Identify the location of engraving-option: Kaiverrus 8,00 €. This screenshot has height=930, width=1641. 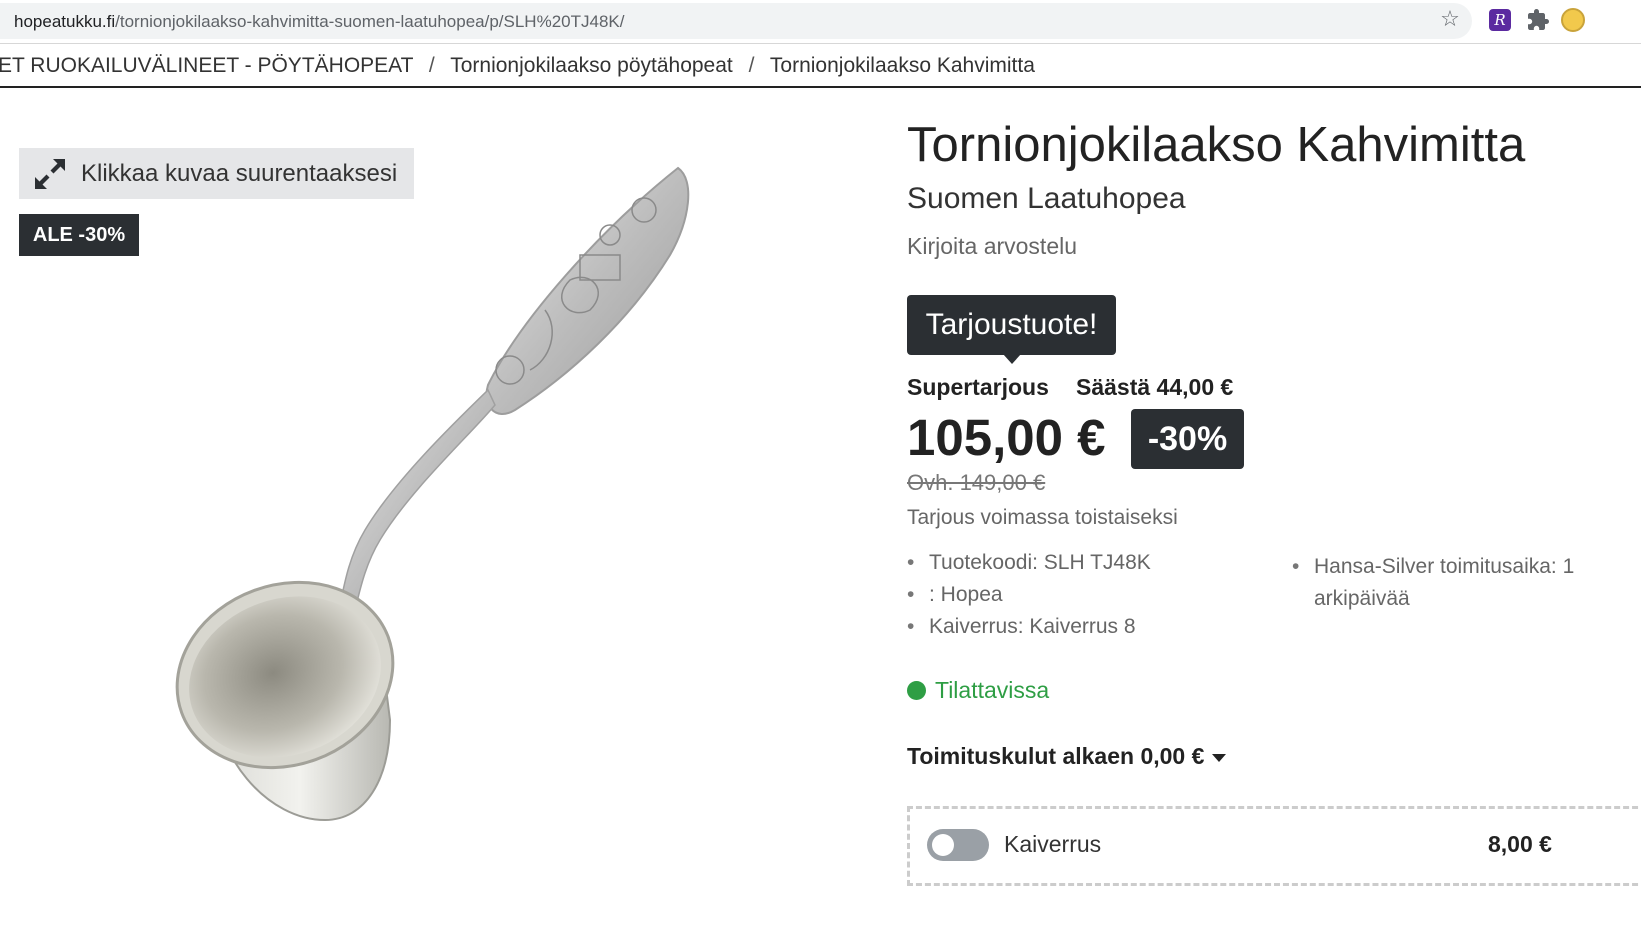
(1274, 846).